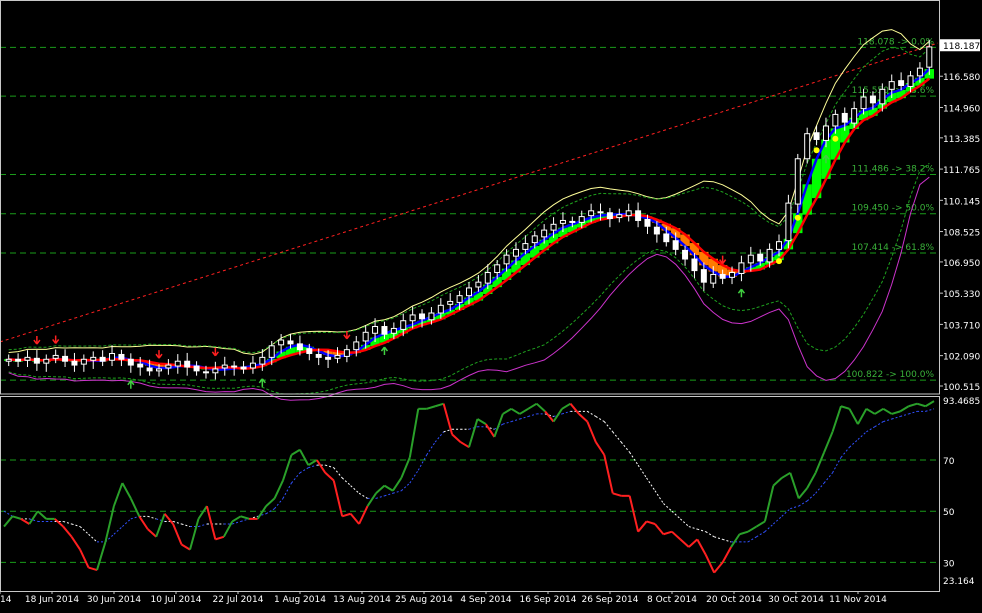 The width and height of the screenshot is (982, 613). What do you see at coordinates (961, 388) in the screenshot?
I see `price-tick-label: 100.515` at bounding box center [961, 388].